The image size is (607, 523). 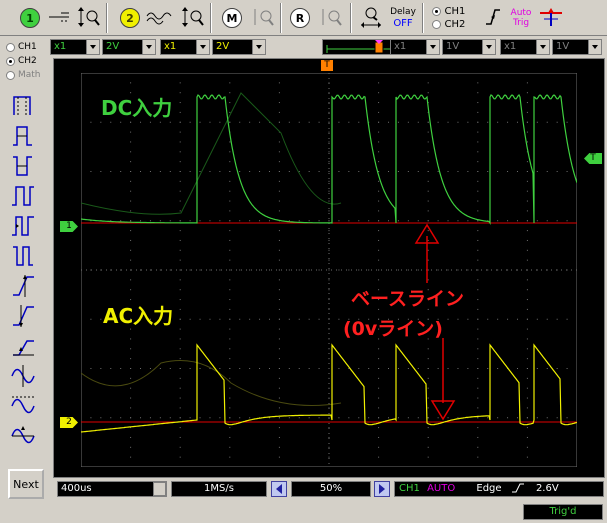 What do you see at coordinates (593, 158) in the screenshot?
I see `trigger-level-marker: T` at bounding box center [593, 158].